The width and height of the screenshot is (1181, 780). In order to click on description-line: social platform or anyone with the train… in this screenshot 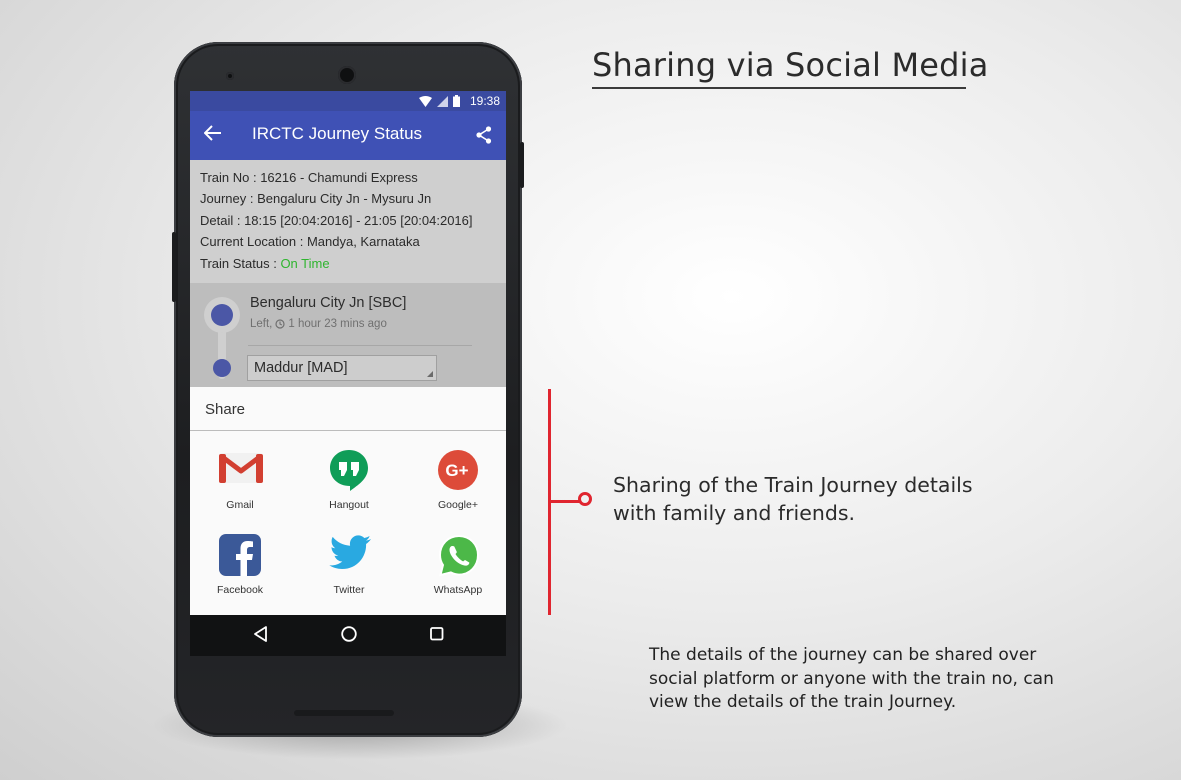, I will do `click(851, 678)`.